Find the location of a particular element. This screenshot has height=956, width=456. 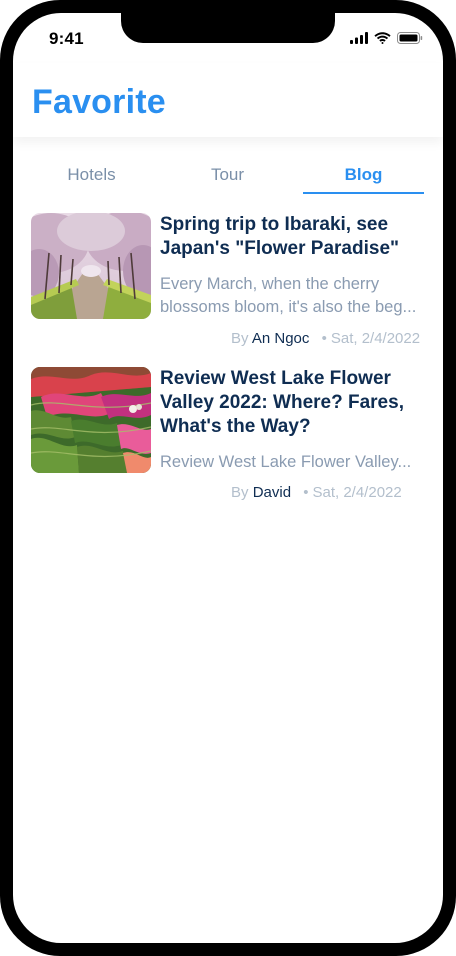

post-thumbnail-cherry-blossom is located at coordinates (91, 266).